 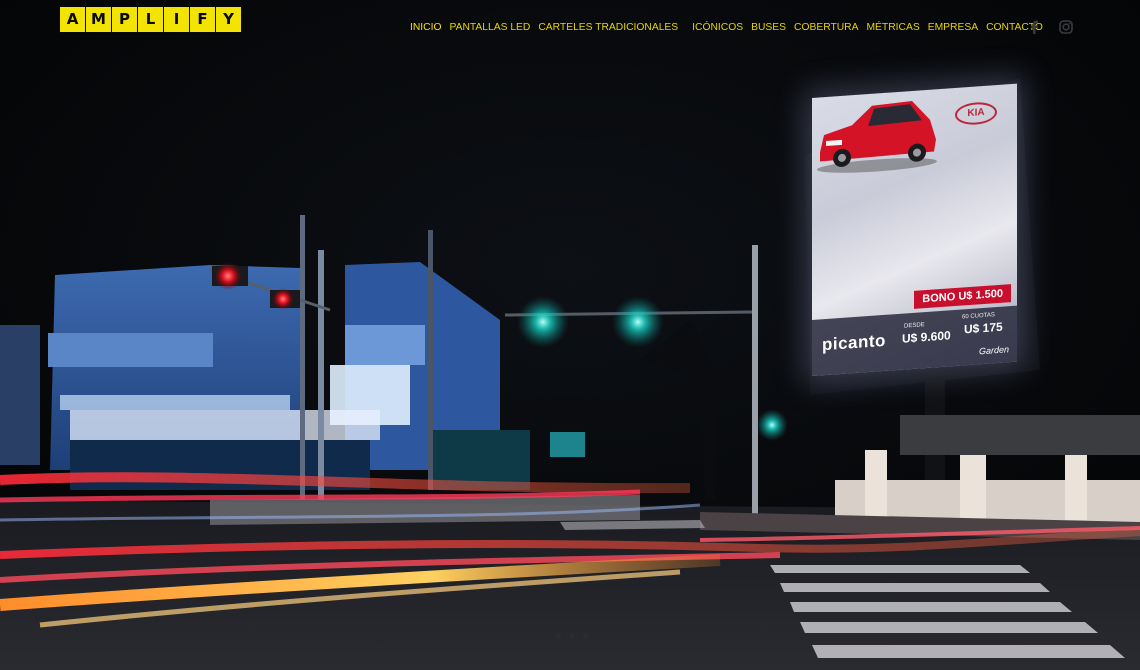 What do you see at coordinates (962, 296) in the screenshot?
I see `billboard-bono: BONO U$ 1.500` at bounding box center [962, 296].